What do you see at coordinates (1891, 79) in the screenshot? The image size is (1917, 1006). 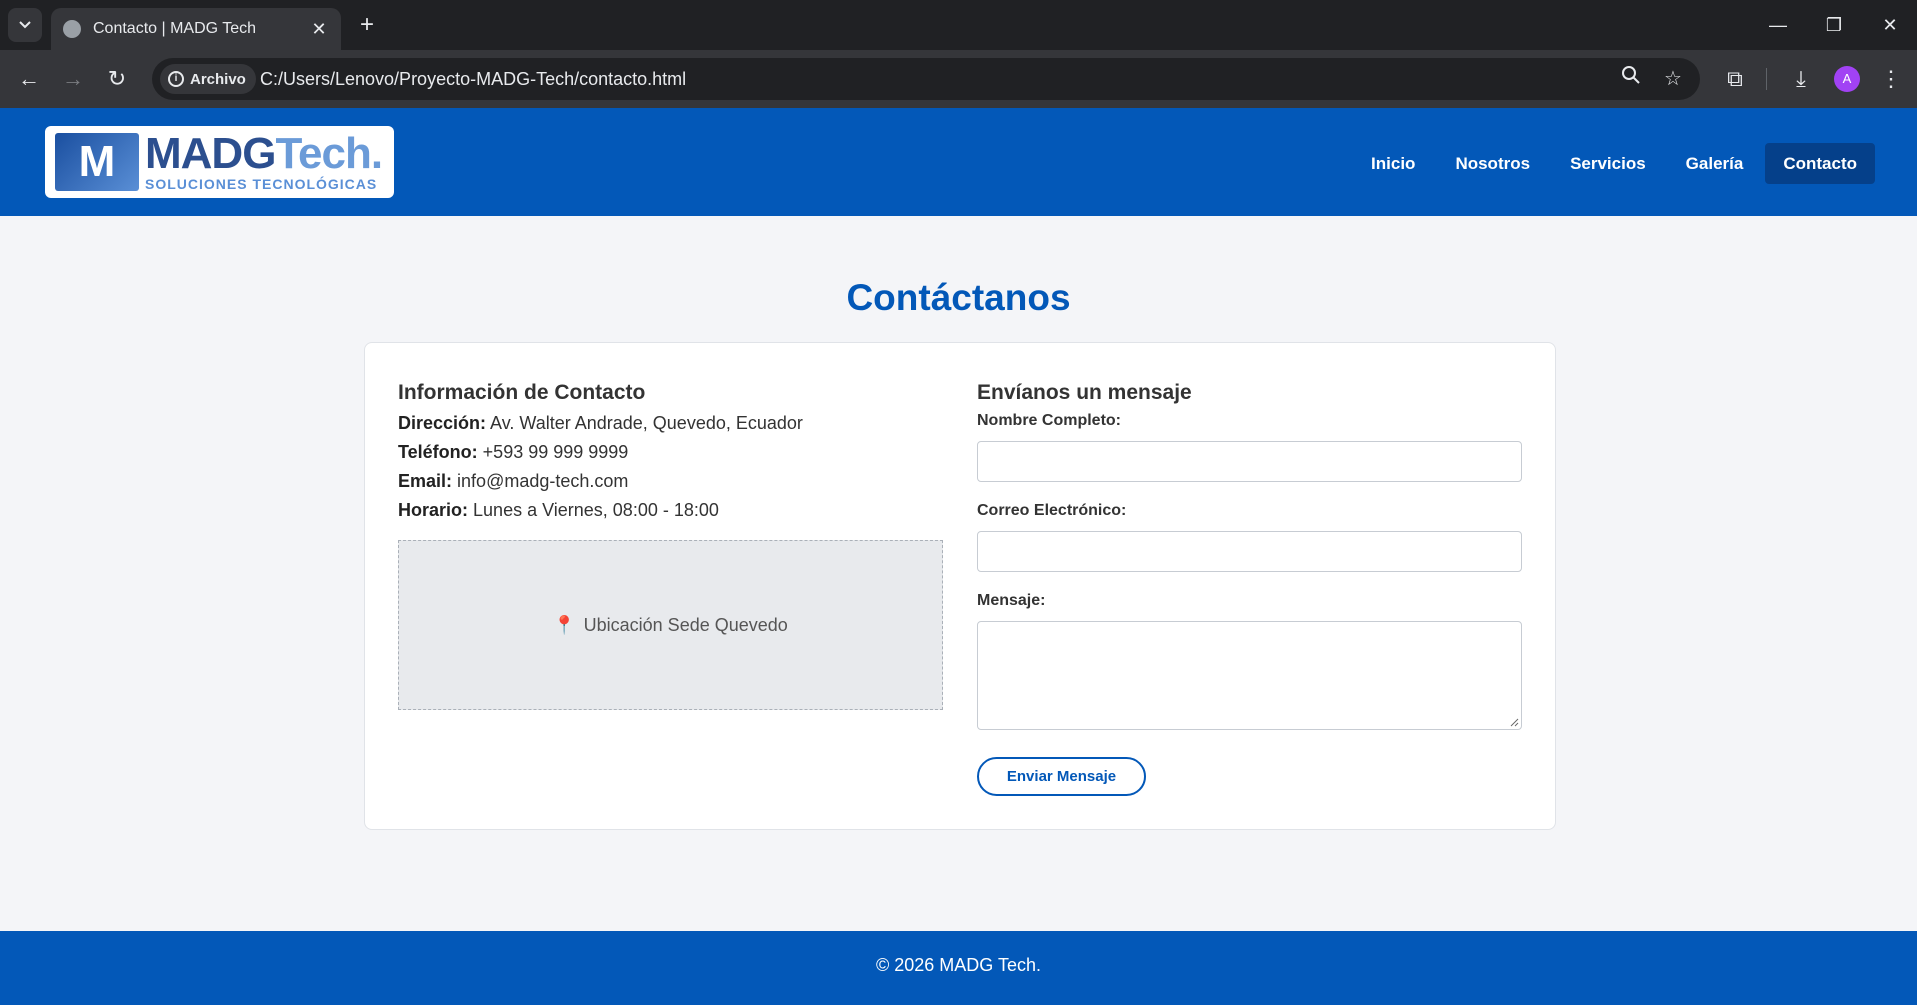 I see `menu-kebab-icon: ⋮` at bounding box center [1891, 79].